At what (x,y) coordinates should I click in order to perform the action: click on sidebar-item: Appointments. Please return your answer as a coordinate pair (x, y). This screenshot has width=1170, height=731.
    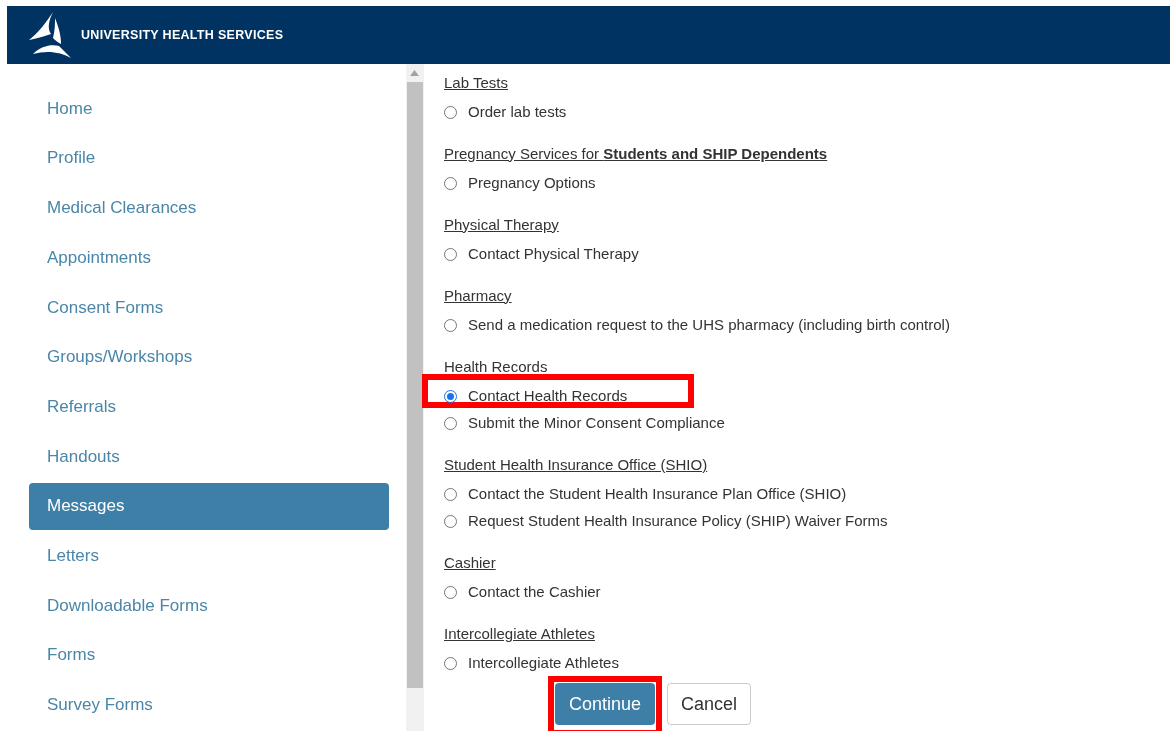
    Looking at the image, I should click on (209, 258).